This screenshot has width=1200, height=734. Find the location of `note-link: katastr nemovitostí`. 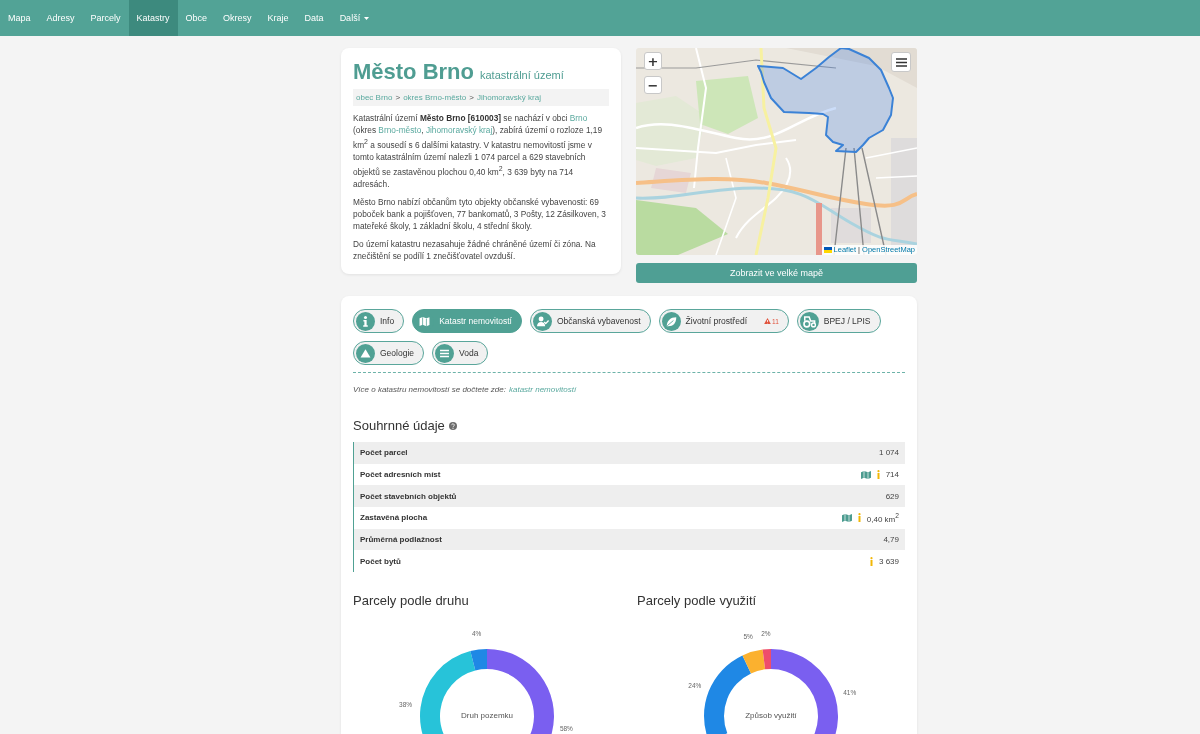

note-link: katastr nemovitostí is located at coordinates (542, 389).